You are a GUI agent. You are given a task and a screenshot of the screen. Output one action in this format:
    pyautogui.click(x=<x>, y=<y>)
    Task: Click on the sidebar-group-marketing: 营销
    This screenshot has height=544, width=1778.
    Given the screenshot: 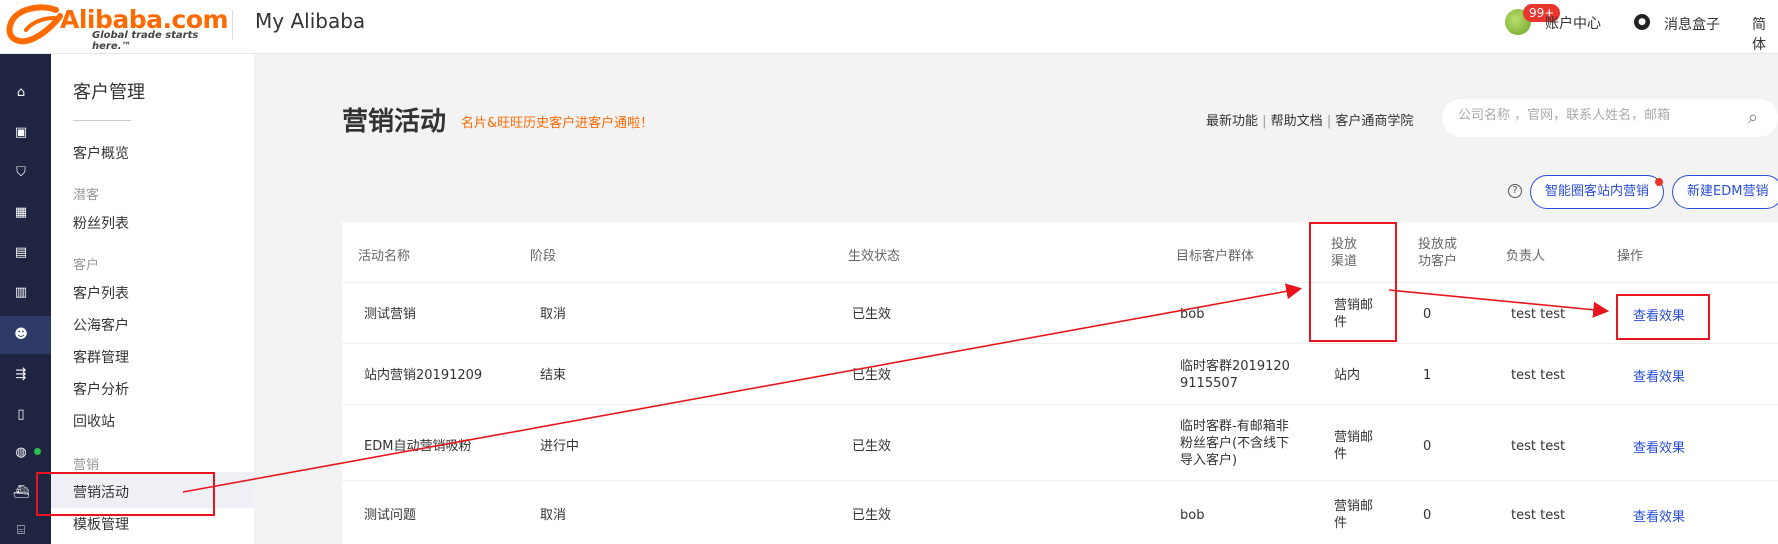 What is the action you would take?
    pyautogui.click(x=86, y=465)
    